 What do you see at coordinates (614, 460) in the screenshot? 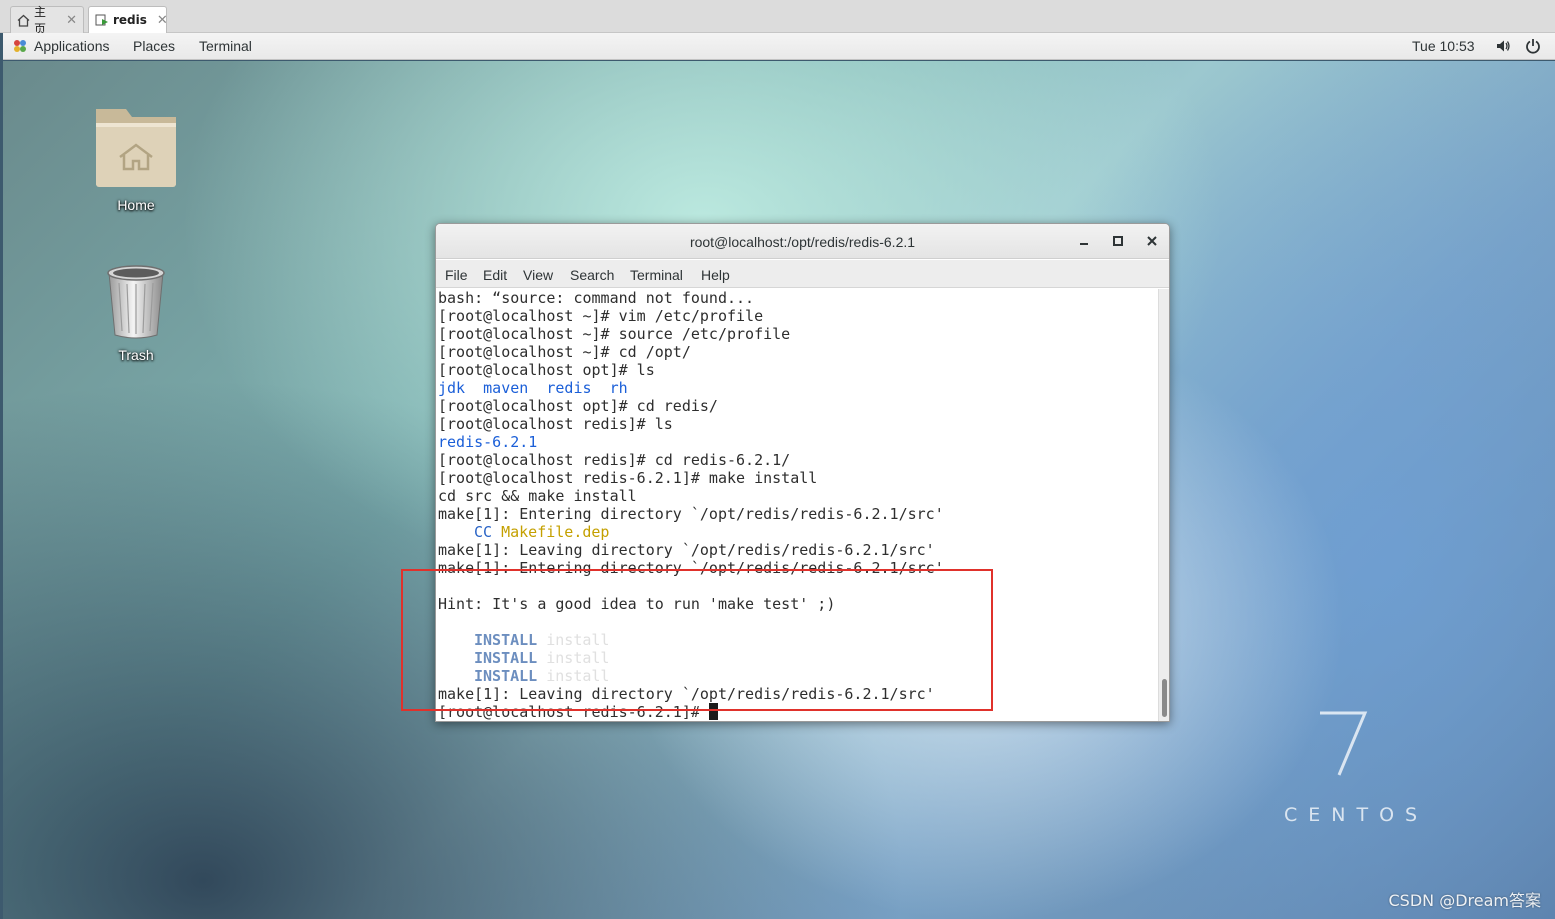
I see `terminal-line: [root@localhost redis]# cd redis-6.2.1/` at bounding box center [614, 460].